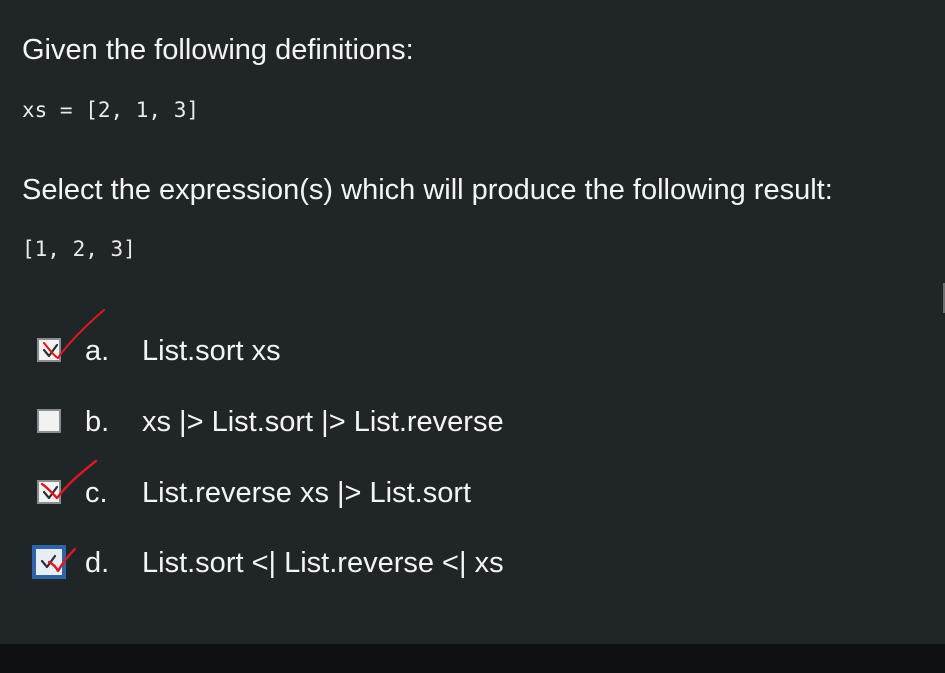 This screenshot has height=673, width=945. Describe the element at coordinates (307, 493) in the screenshot. I see `option-c-text: List.reverse xs |> List.sort` at that location.